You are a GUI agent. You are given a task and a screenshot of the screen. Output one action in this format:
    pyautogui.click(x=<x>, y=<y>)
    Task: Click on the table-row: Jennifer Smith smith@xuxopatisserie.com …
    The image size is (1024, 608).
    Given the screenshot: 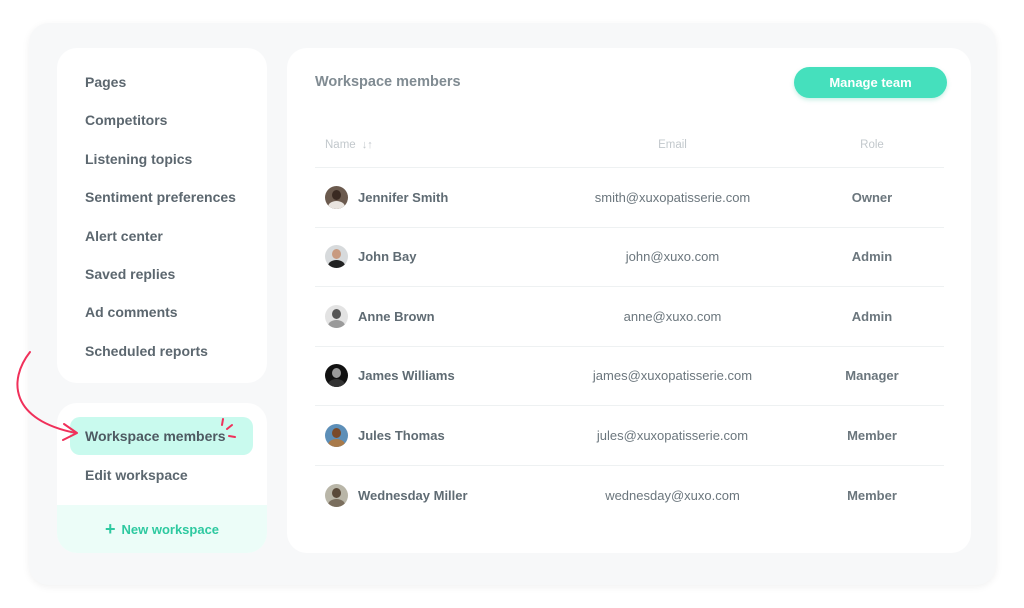 What is the action you would take?
    pyautogui.click(x=629, y=198)
    